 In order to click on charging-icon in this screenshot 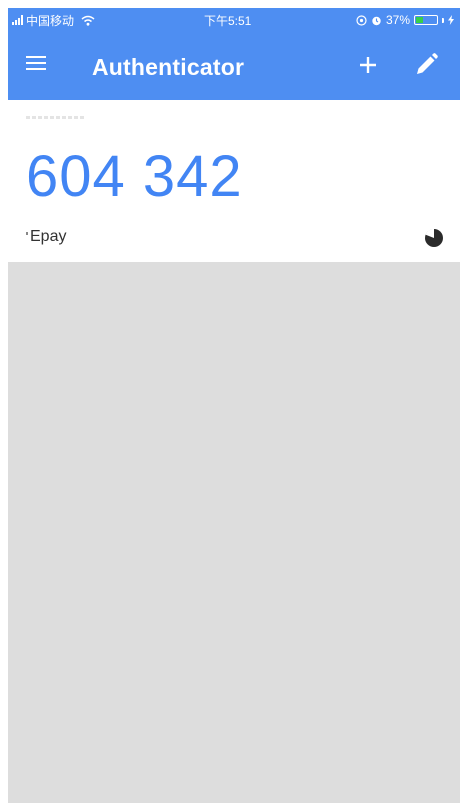, I will do `click(451, 20)`.